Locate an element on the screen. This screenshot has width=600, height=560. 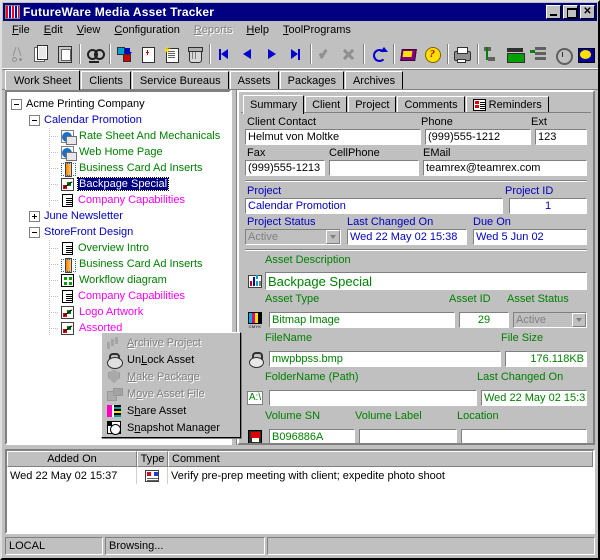
toolbar-address-book-button is located at coordinates (408, 55).